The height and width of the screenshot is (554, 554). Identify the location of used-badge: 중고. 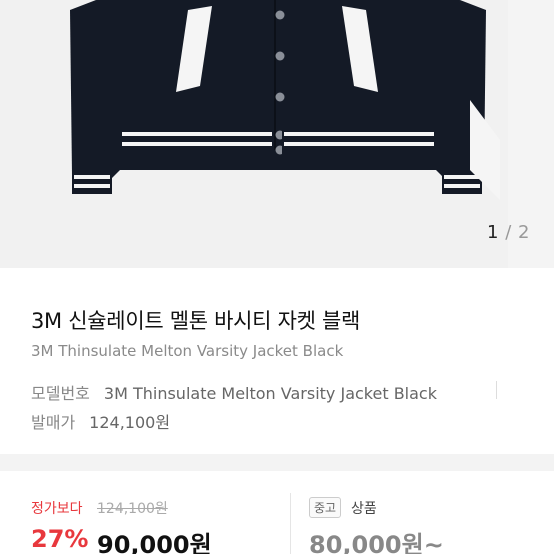
(325, 507).